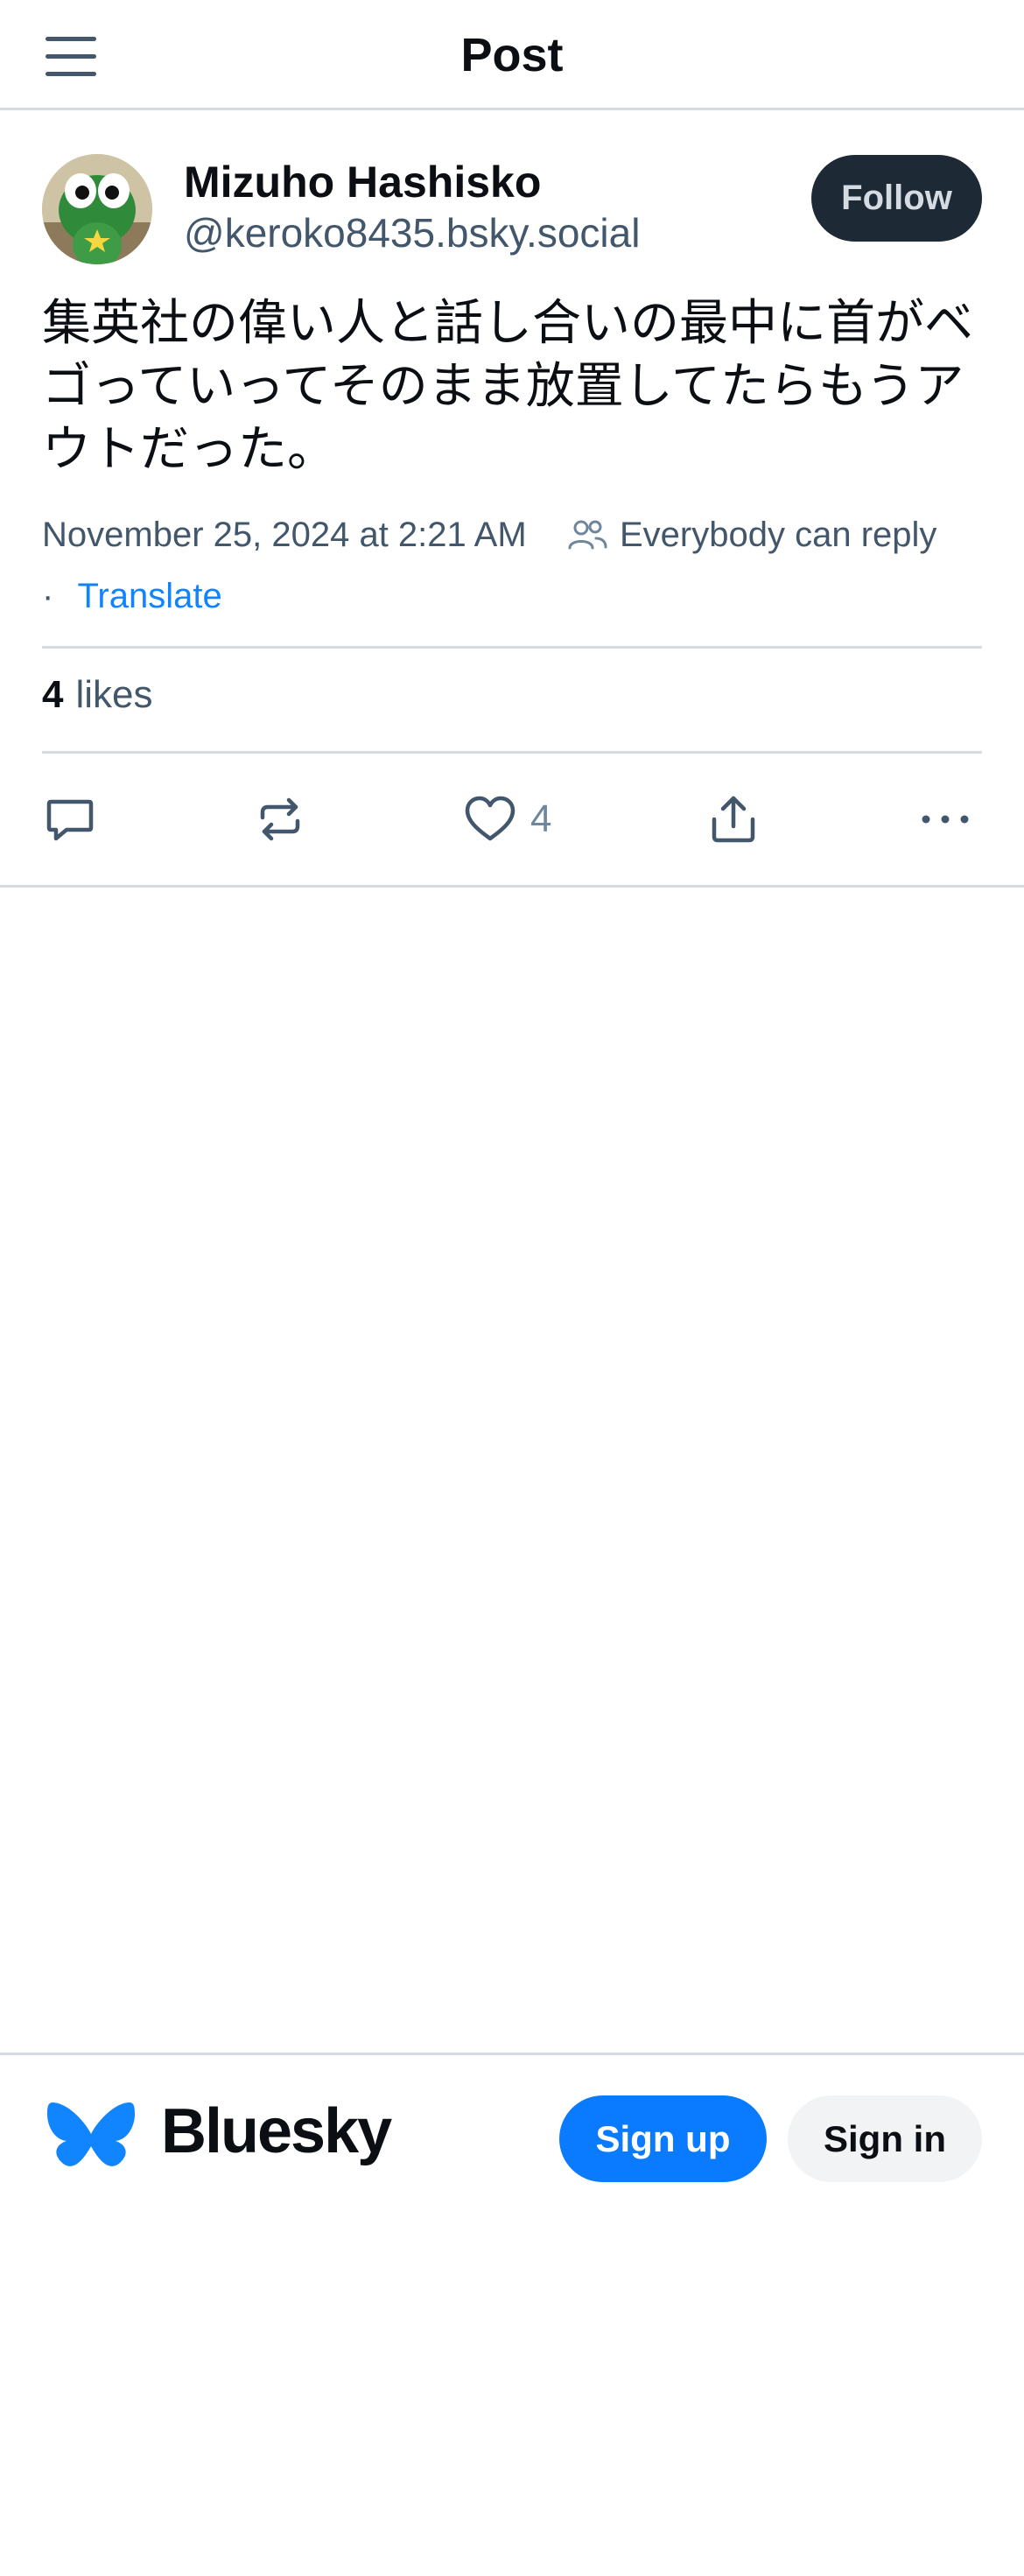 The width and height of the screenshot is (1024, 2576). I want to click on page-title: Post, so click(512, 55).